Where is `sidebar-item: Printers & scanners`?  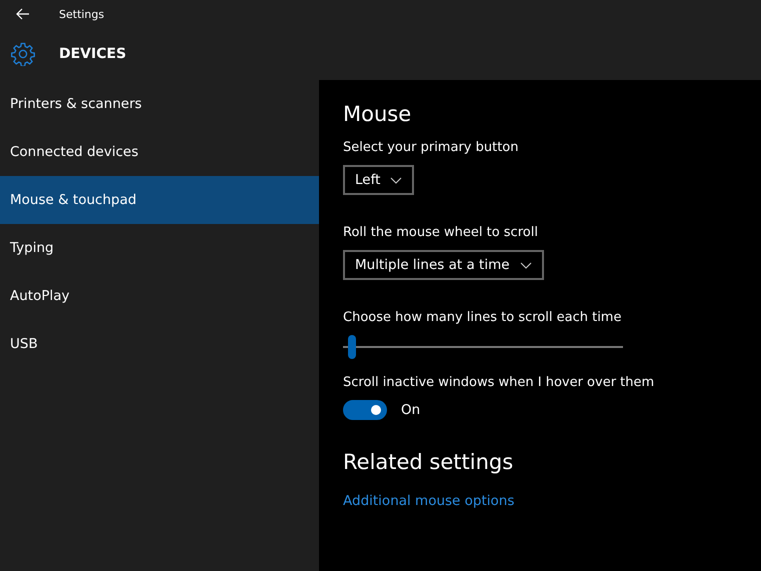 sidebar-item: Printers & scanners is located at coordinates (159, 104).